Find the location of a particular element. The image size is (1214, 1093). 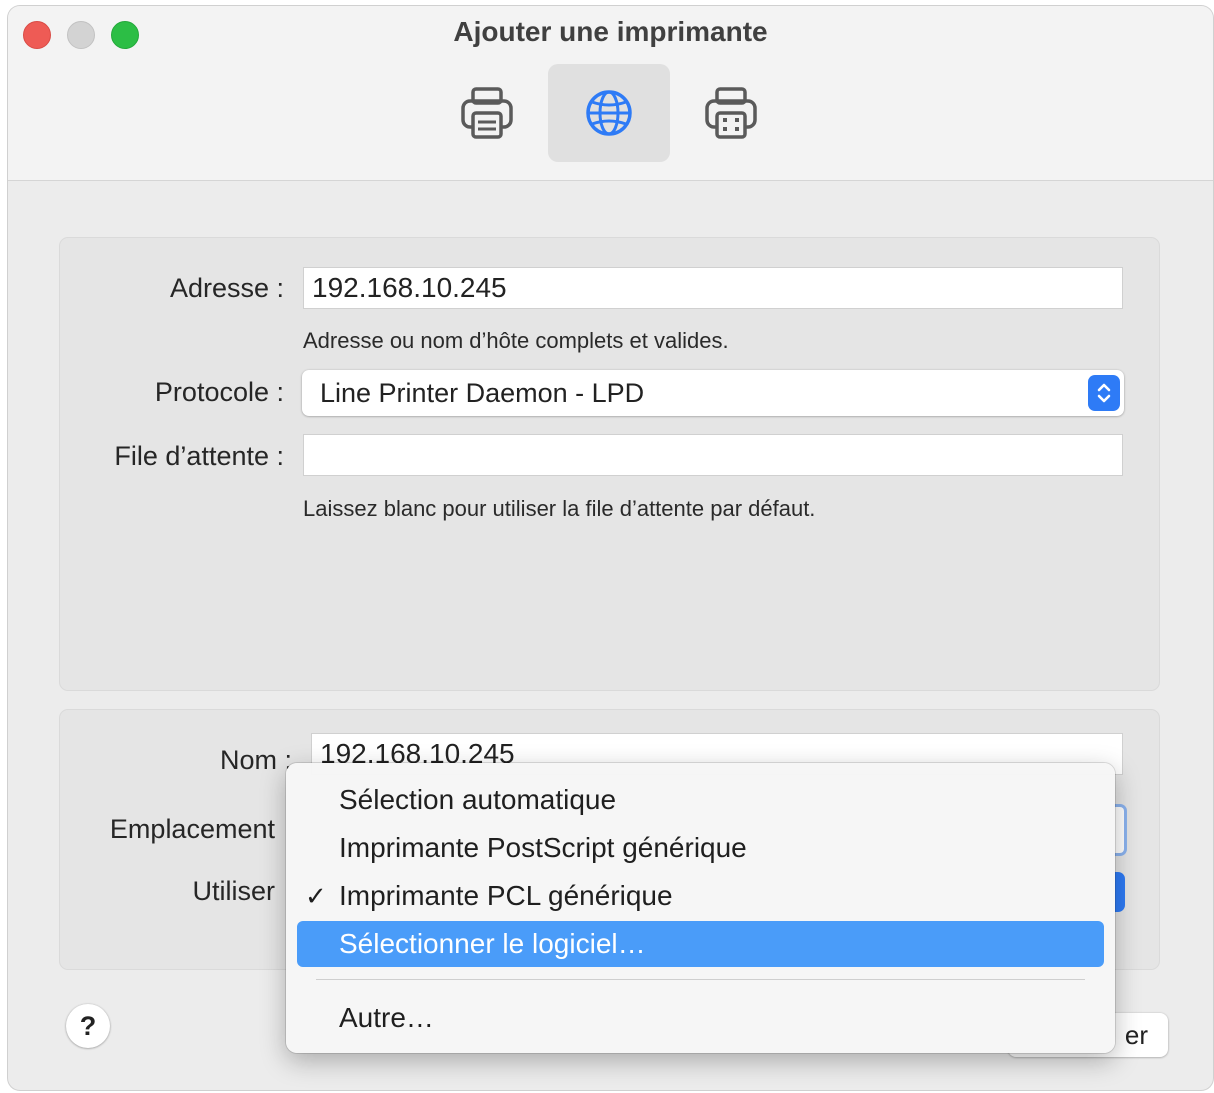

menu-item-generic-pcl: ✓ Imprimante PCL générique is located at coordinates (700, 896).